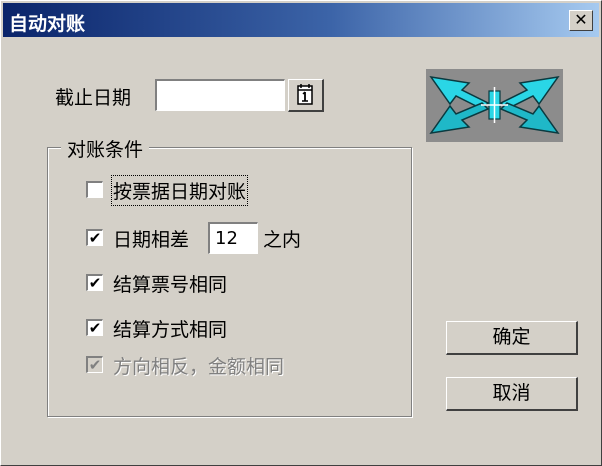  I want to click on window-title: 自动对账, so click(47, 24).